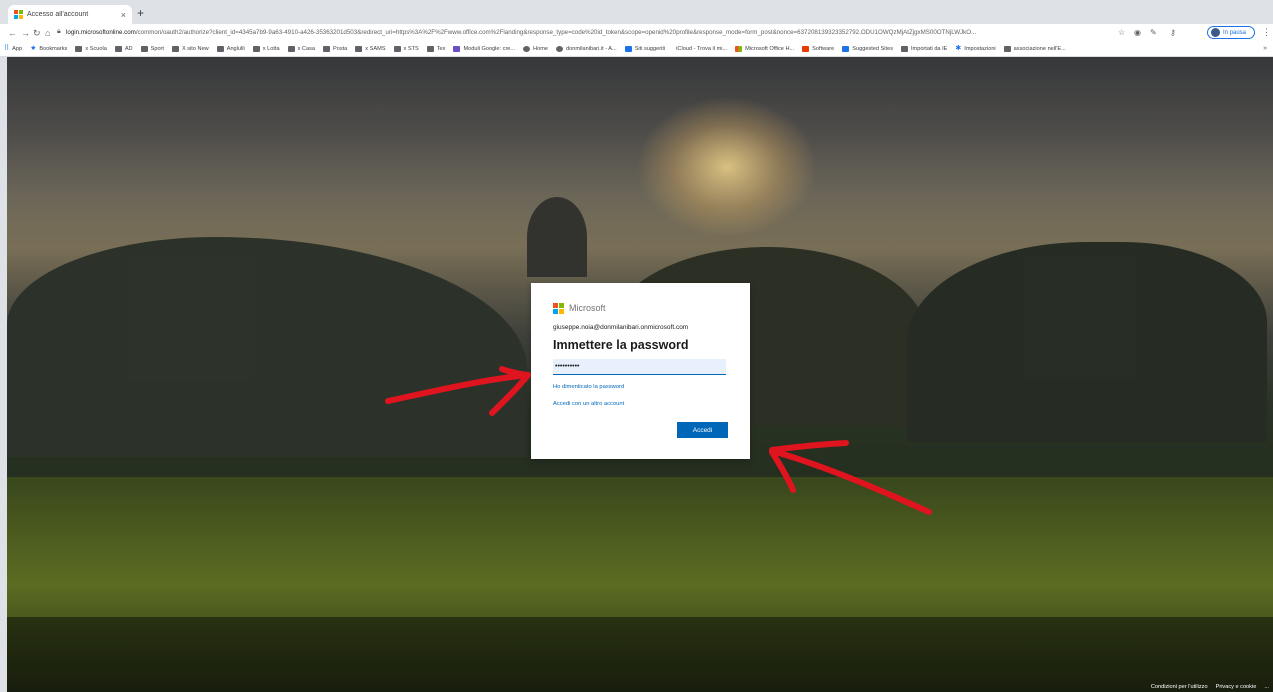 Image resolution: width=1273 pixels, height=692 pixels. Describe the element at coordinates (1173, 33) in the screenshot. I see `extension-key-icon: ⚷` at that location.